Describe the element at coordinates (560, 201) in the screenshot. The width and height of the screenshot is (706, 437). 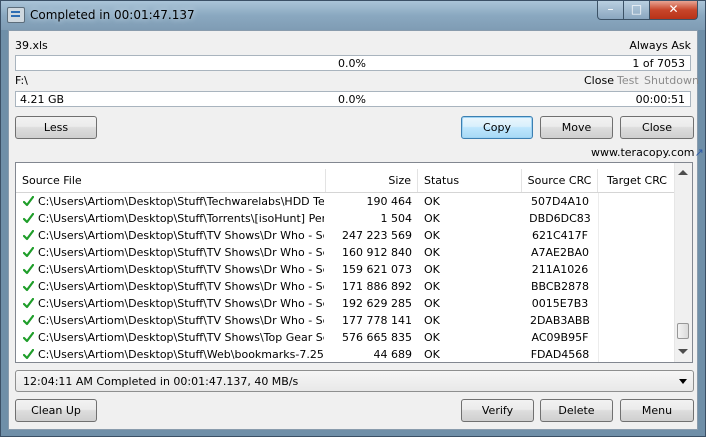
I see `row-source-crc: 507D4A10` at that location.